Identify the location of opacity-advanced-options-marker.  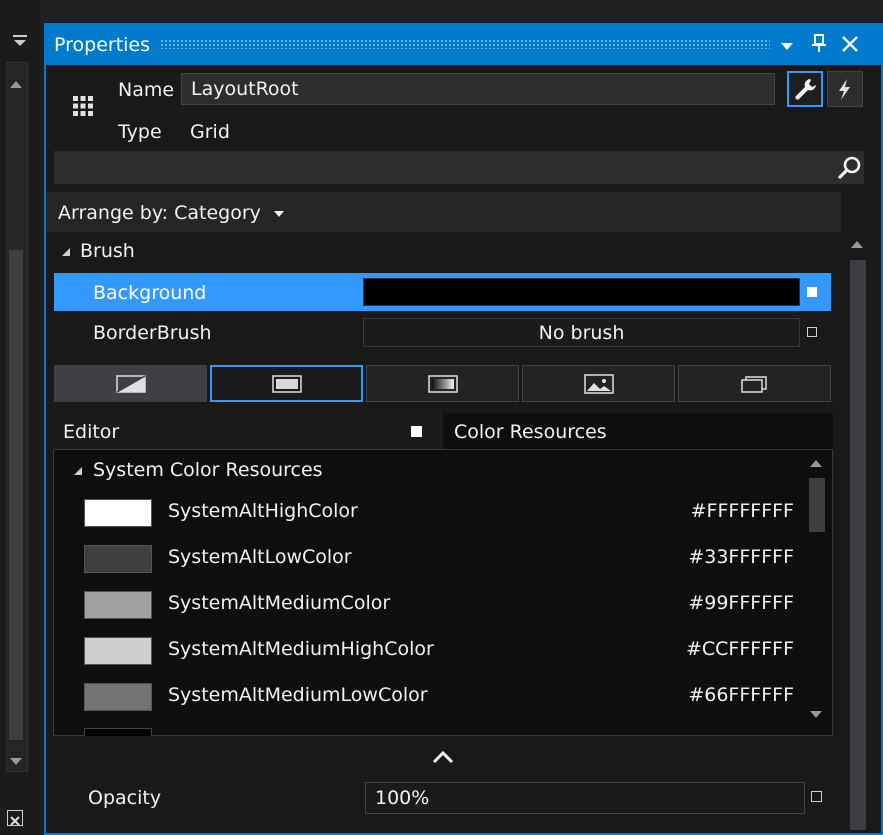
(816, 796).